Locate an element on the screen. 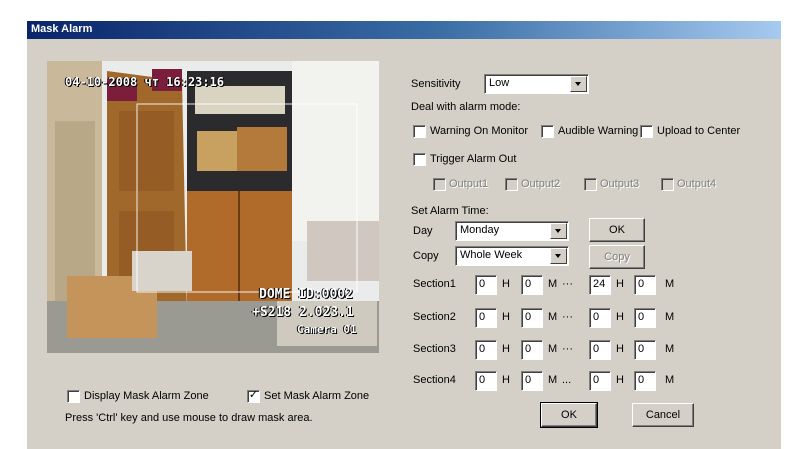  osd-dome-id: DOME ID:0002 is located at coordinates (306, 294).